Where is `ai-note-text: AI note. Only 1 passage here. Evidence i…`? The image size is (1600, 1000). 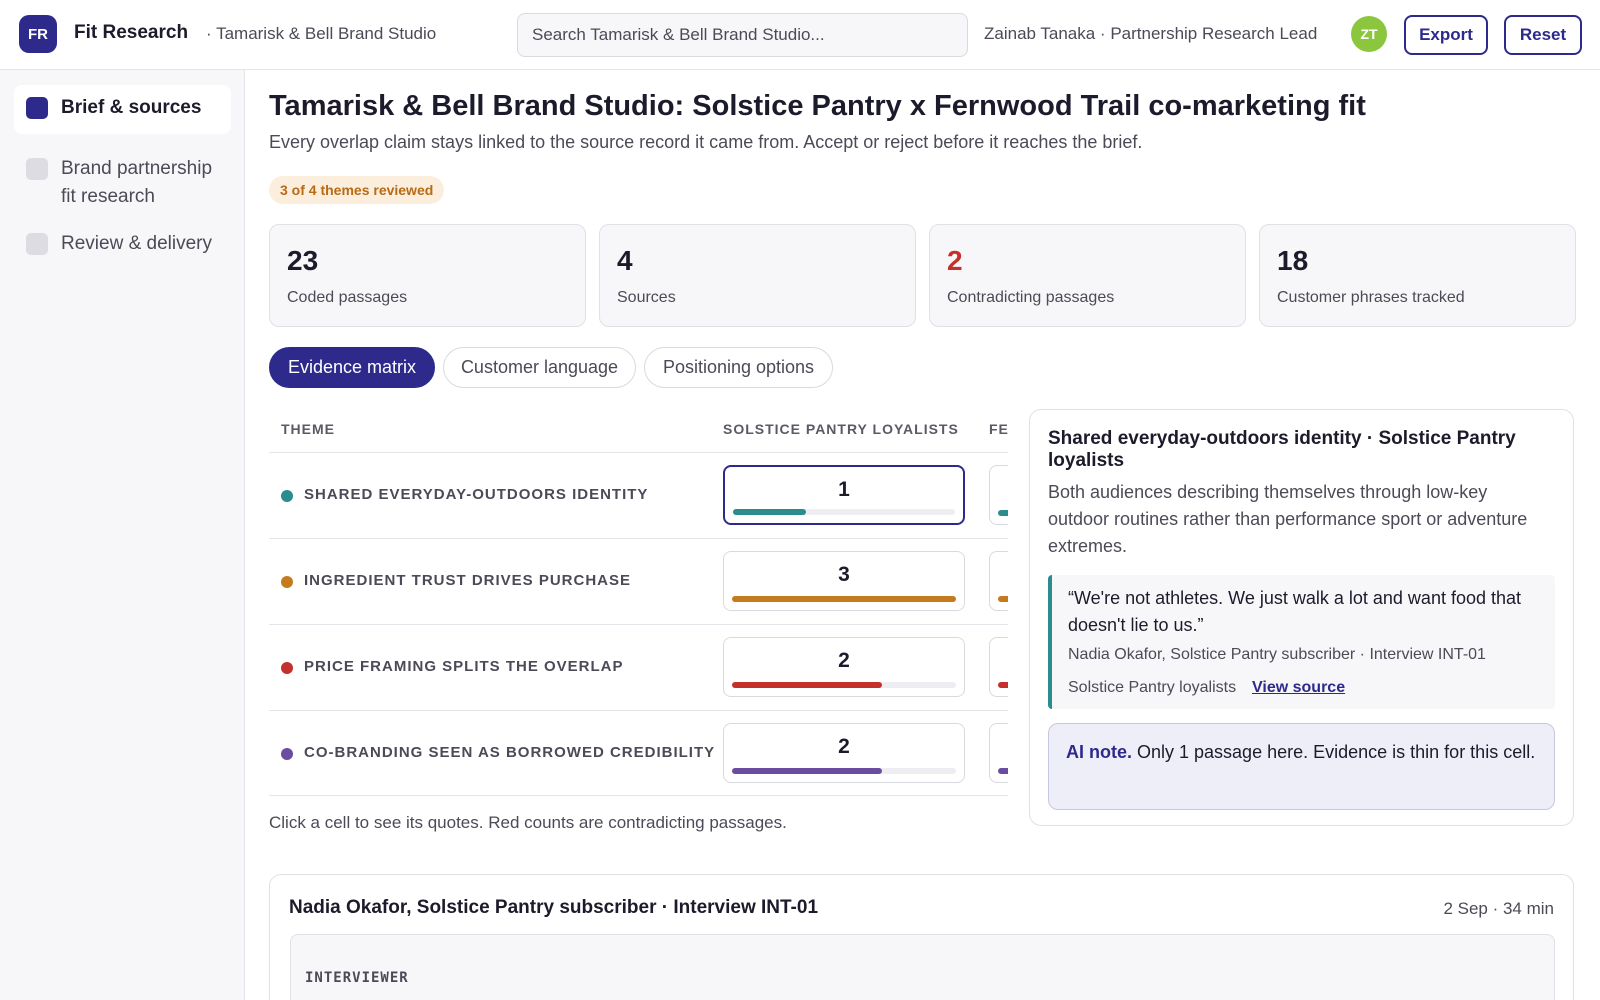 ai-note-text: AI note. Only 1 passage here. Evidence i… is located at coordinates (1306, 752).